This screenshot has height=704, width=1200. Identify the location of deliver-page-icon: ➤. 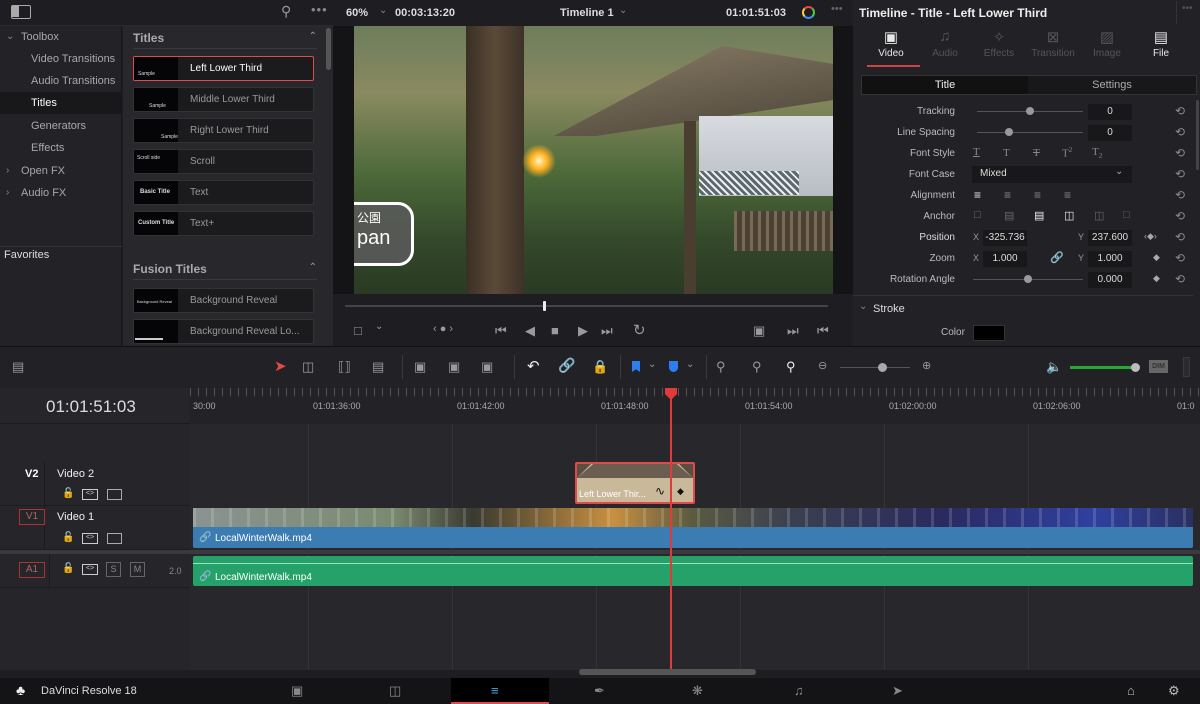
(897, 691).